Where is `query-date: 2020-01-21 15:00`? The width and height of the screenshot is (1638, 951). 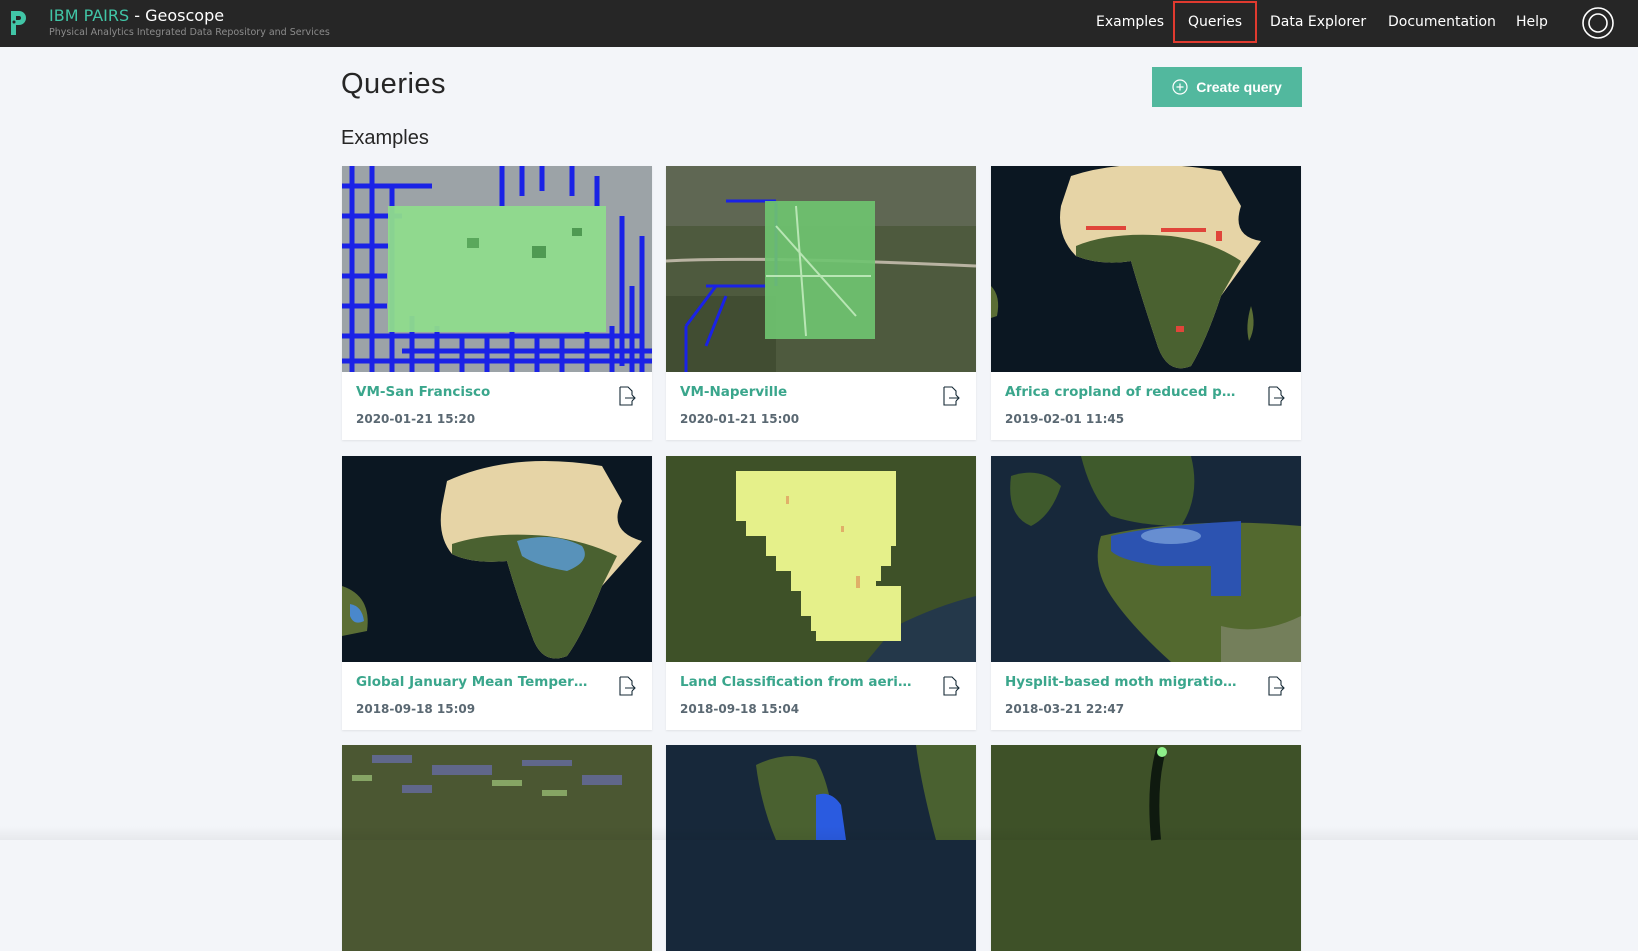 query-date: 2020-01-21 15:00 is located at coordinates (740, 419).